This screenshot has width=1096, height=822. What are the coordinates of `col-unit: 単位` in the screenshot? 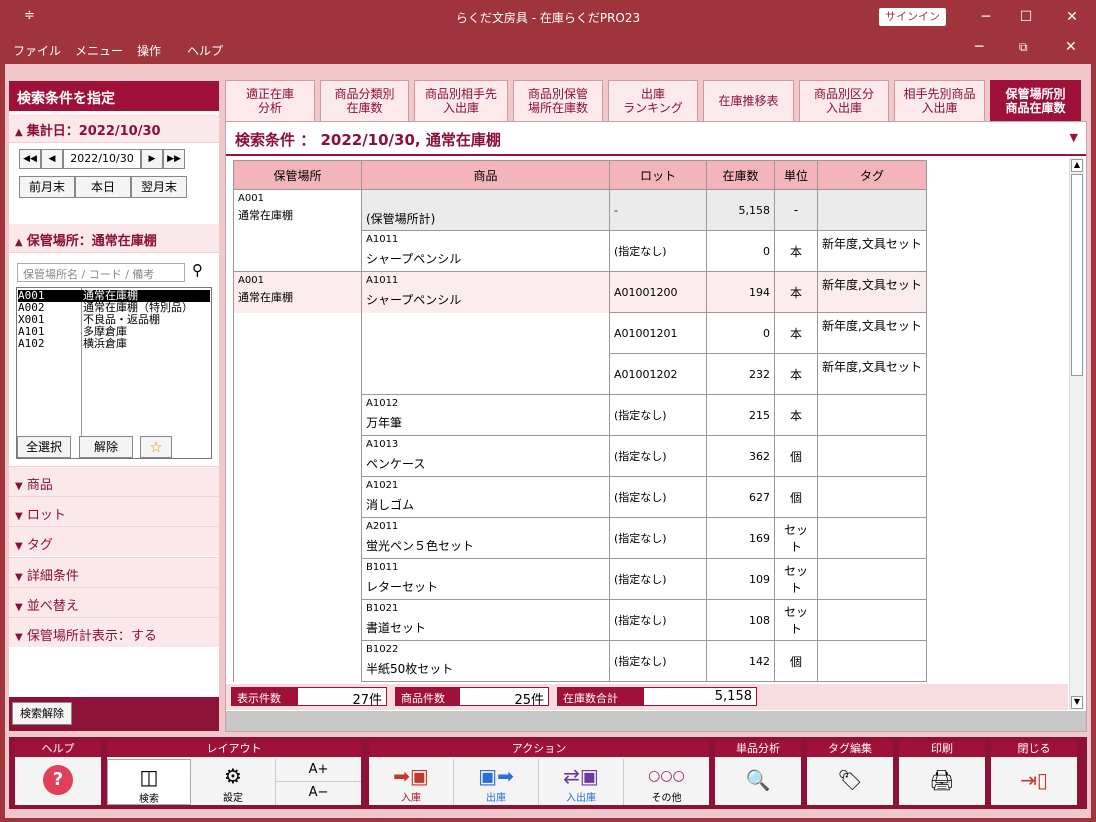 It's located at (796, 175).